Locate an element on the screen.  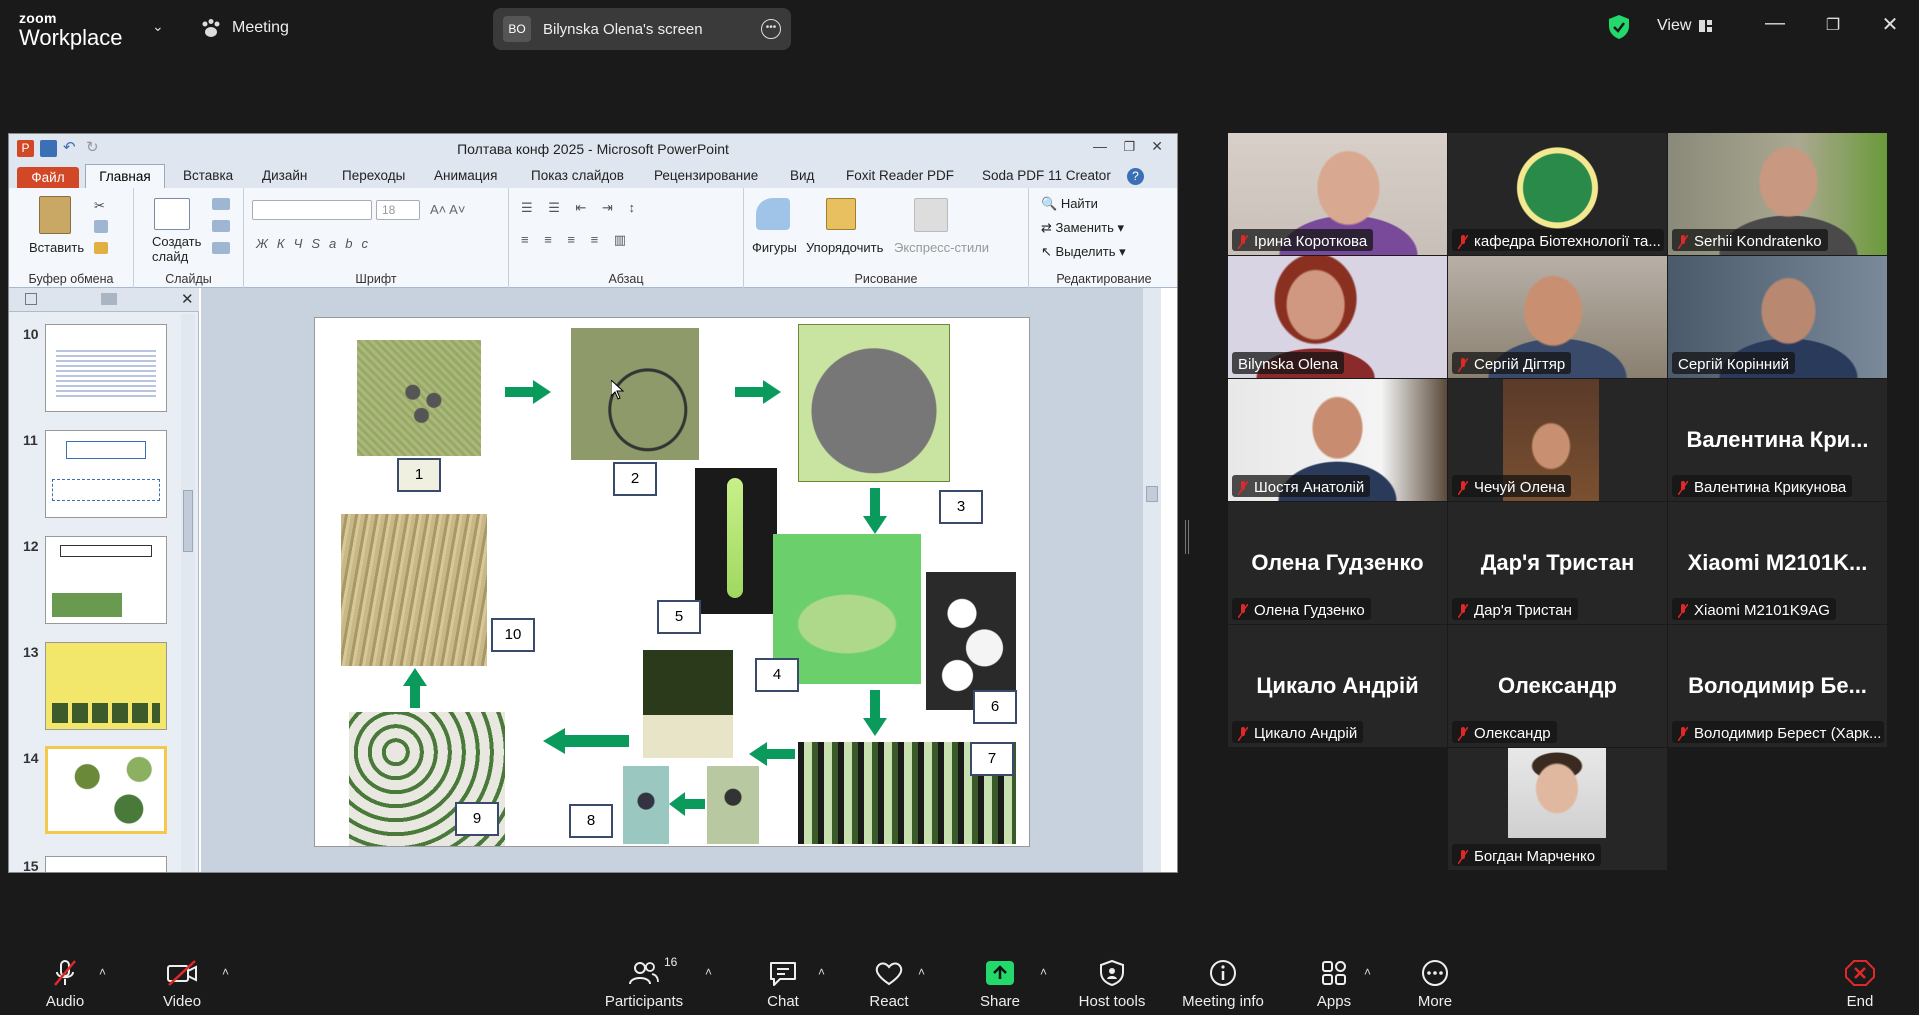
copy-icon is located at coordinates (101, 226).